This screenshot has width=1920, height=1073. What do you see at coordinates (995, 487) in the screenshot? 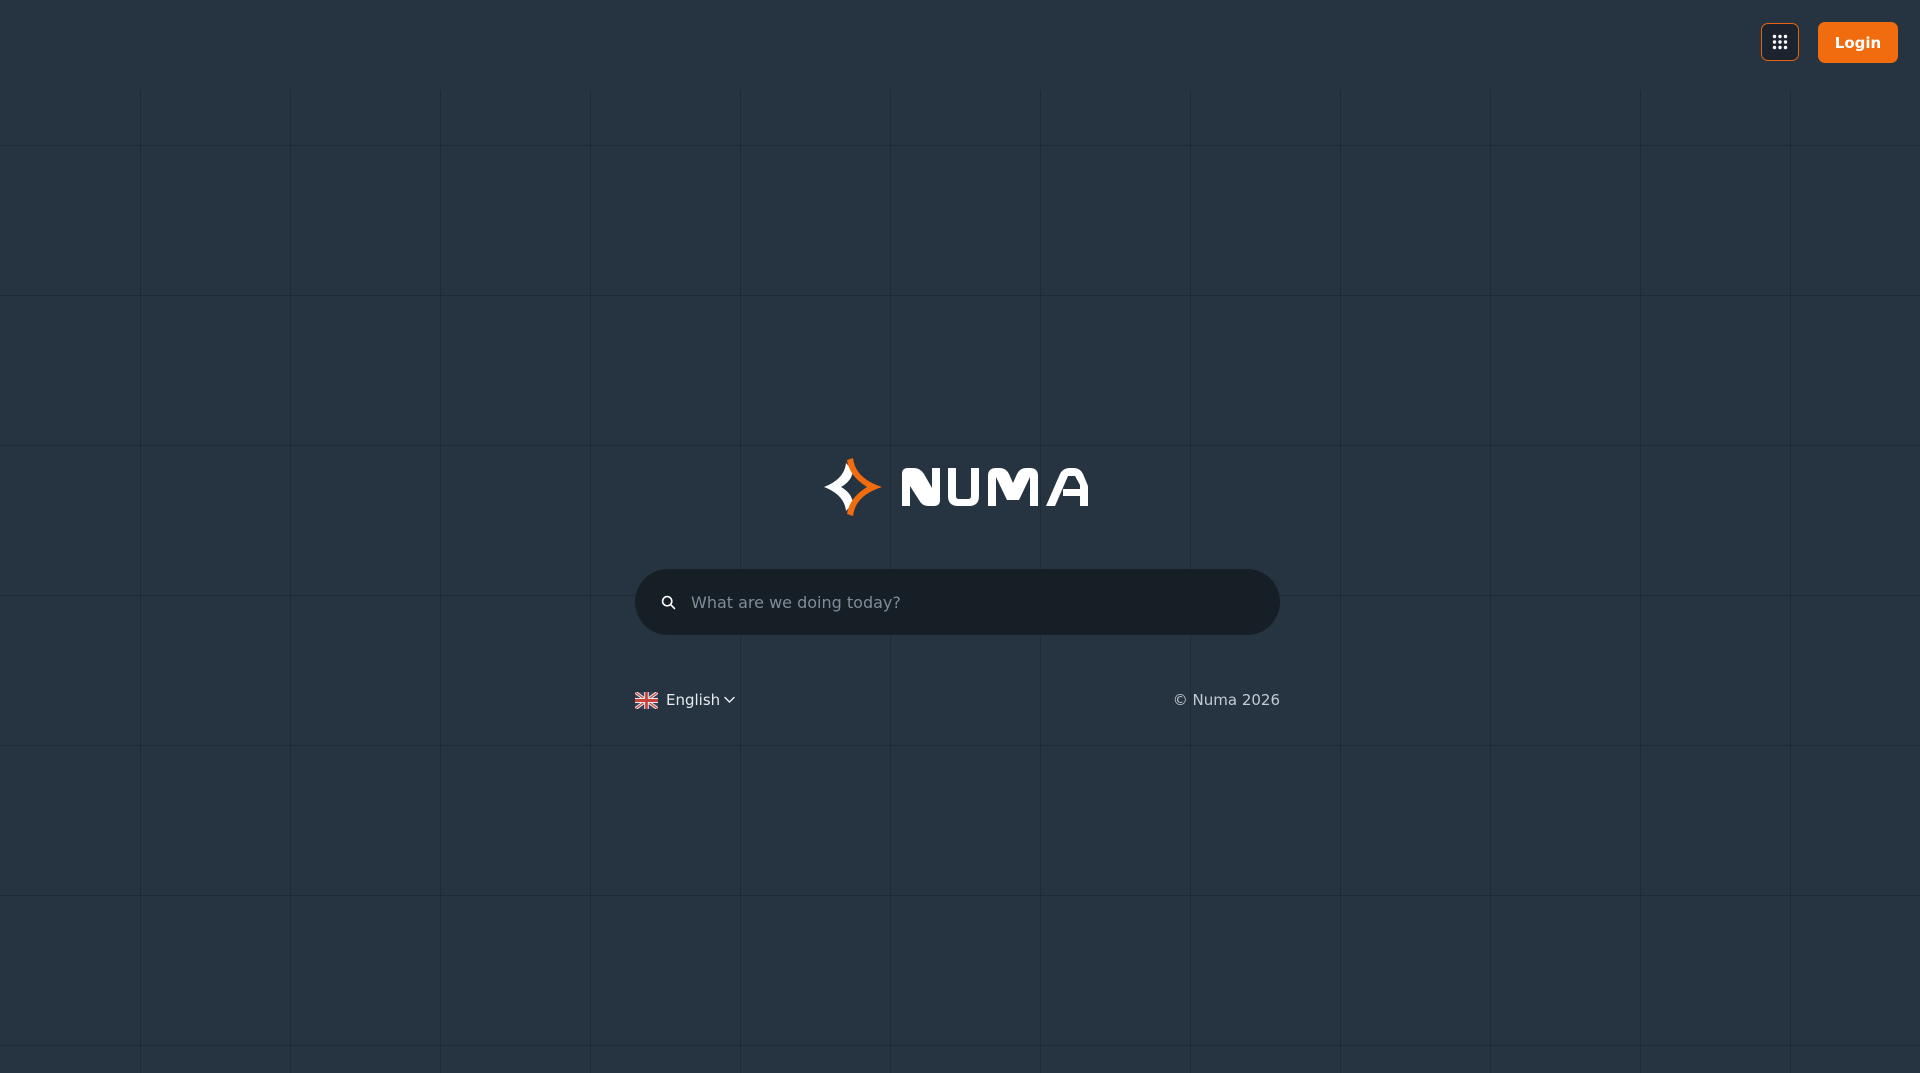
I see `numa-wordmark` at bounding box center [995, 487].